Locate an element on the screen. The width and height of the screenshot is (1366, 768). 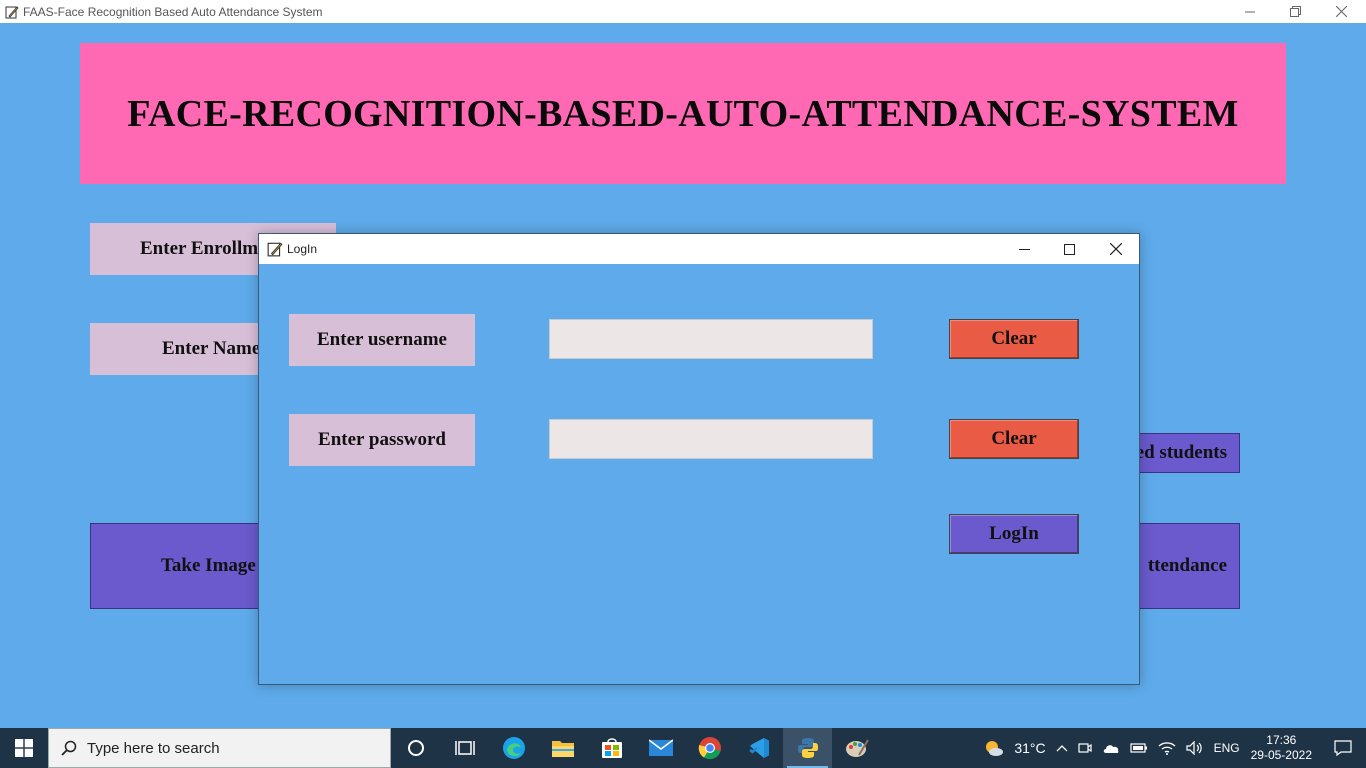
file-explorer-icon is located at coordinates (562, 748).